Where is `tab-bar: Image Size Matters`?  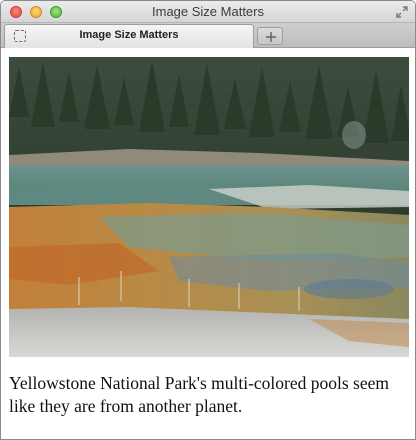
tab-bar: Image Size Matters is located at coordinates (208, 35).